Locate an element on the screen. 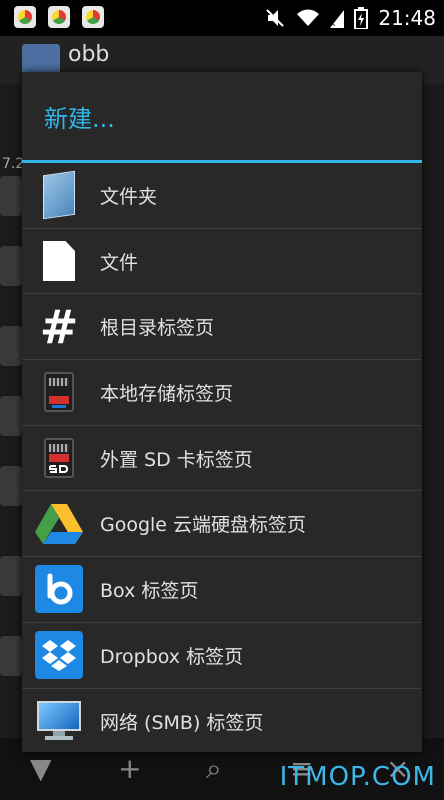 Image resolution: width=444 pixels, height=800 pixels. menu-item-dropbox-tab: Dropbox 标签页 is located at coordinates (222, 656).